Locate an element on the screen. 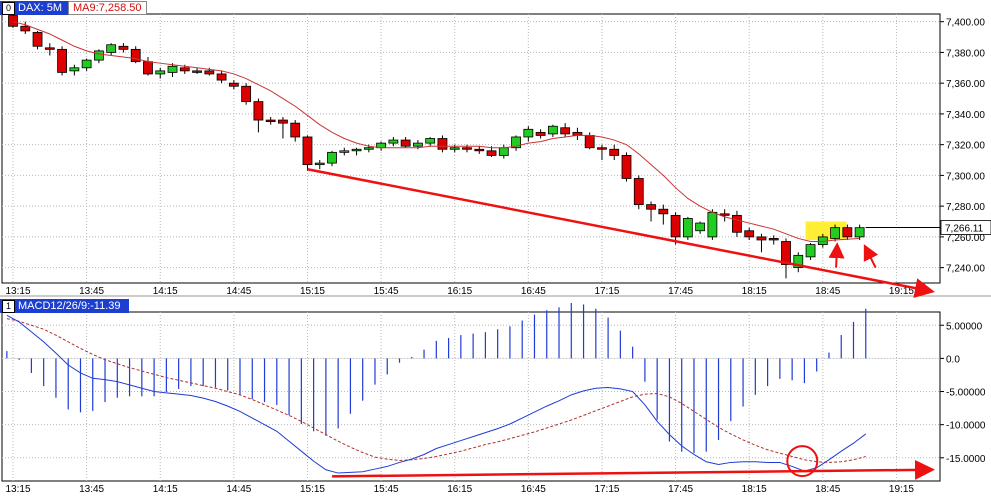  macd-time-label: 13:45 is located at coordinates (91, 489).